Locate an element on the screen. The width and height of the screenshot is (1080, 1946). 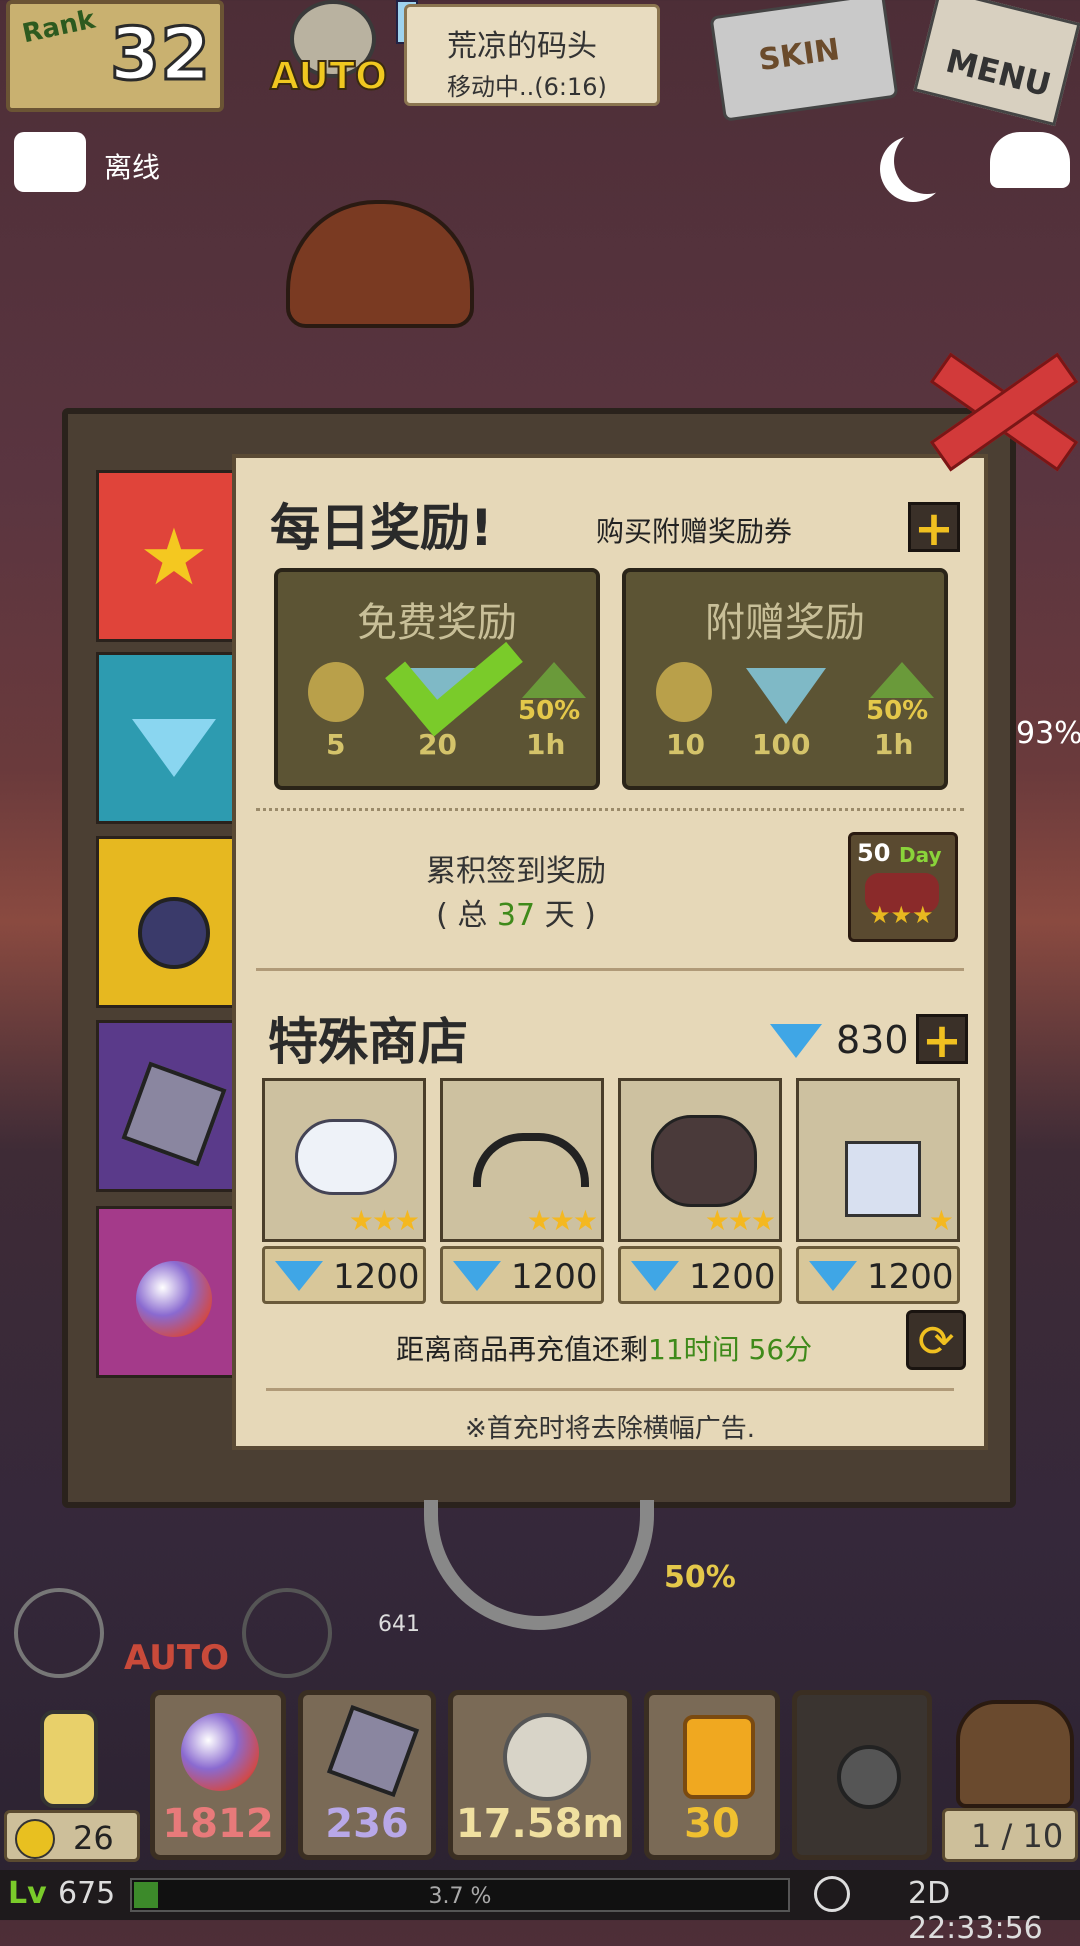
free-reward-card: 免费奖励 5 20 50% 1h is located at coordinates (437, 679).